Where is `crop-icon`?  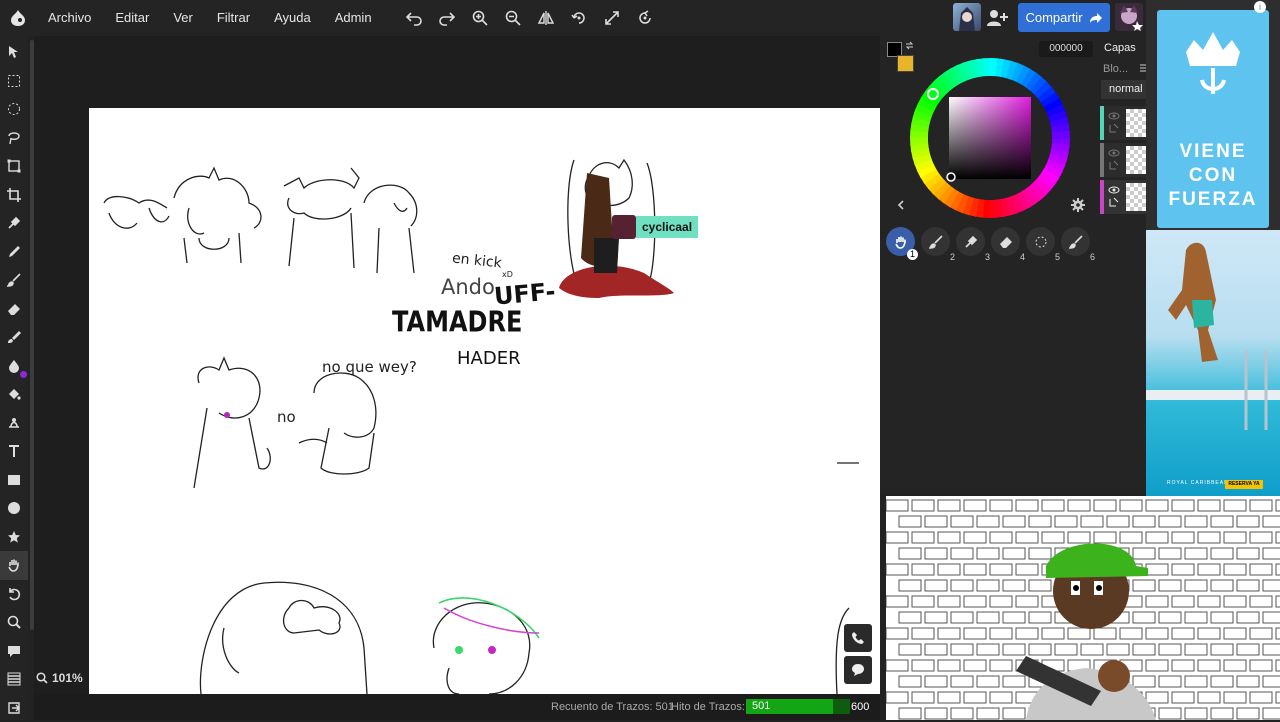 crop-icon is located at coordinates (14, 195).